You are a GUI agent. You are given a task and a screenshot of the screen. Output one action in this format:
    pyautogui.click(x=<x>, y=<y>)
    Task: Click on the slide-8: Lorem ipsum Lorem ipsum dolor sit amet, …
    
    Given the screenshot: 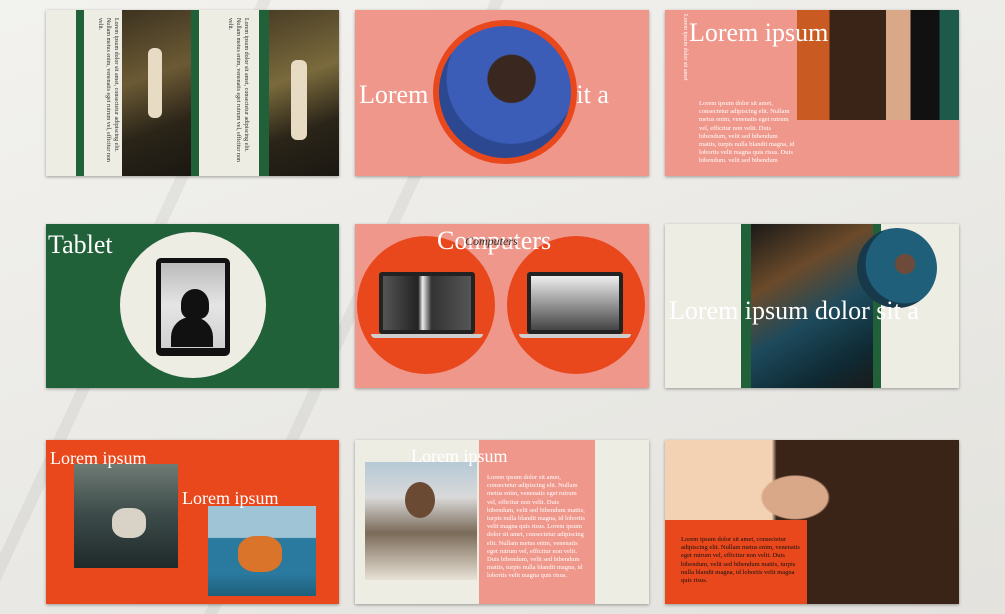 What is the action you would take?
    pyautogui.click(x=502, y=522)
    